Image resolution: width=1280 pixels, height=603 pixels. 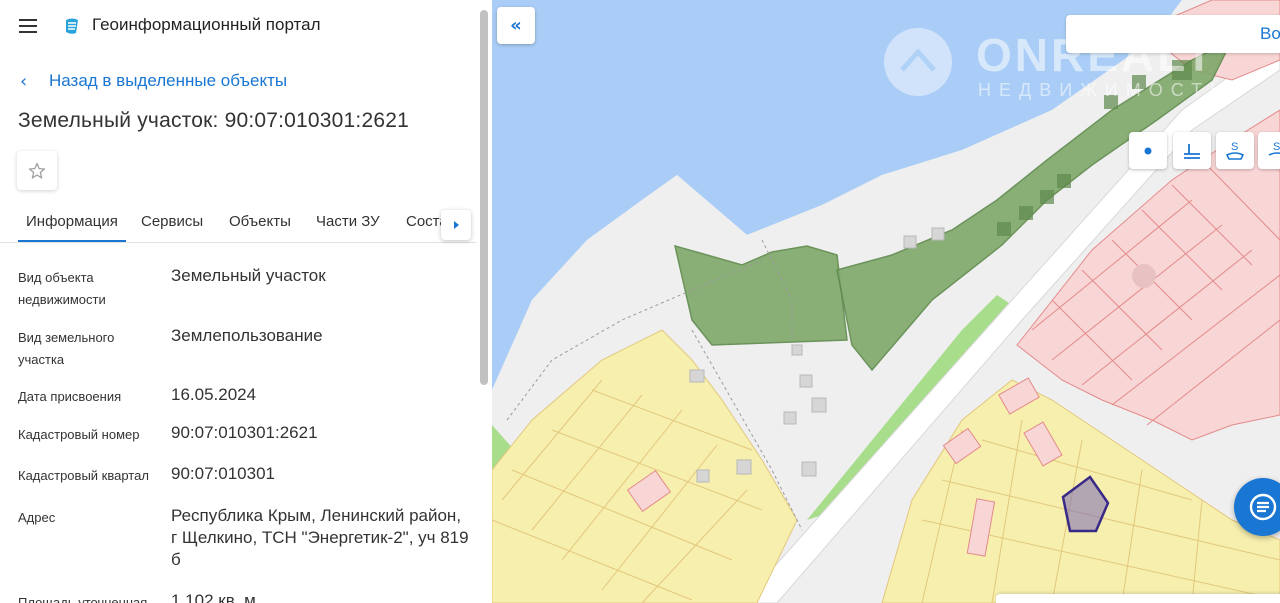 I want to click on area-measure-button: S, so click(x=1235, y=150).